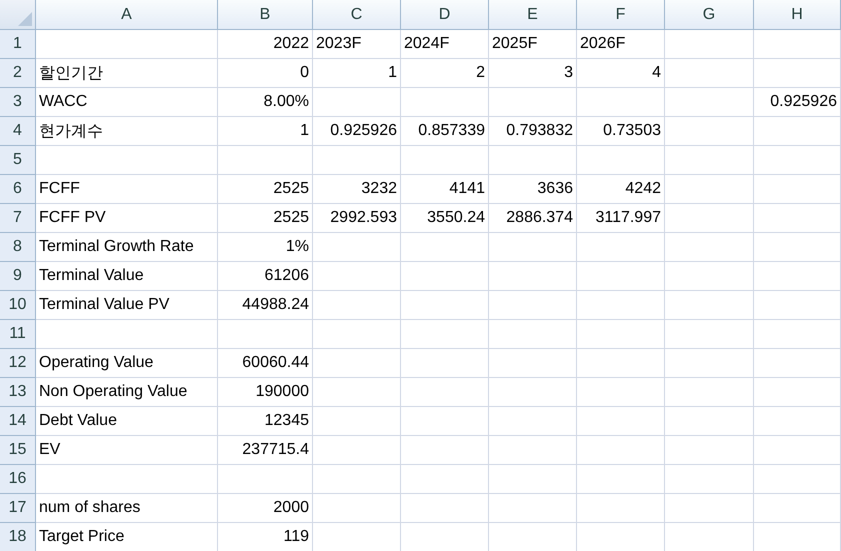 Image resolution: width=841 pixels, height=551 pixels. I want to click on table-cell: 44988.24, so click(265, 305).